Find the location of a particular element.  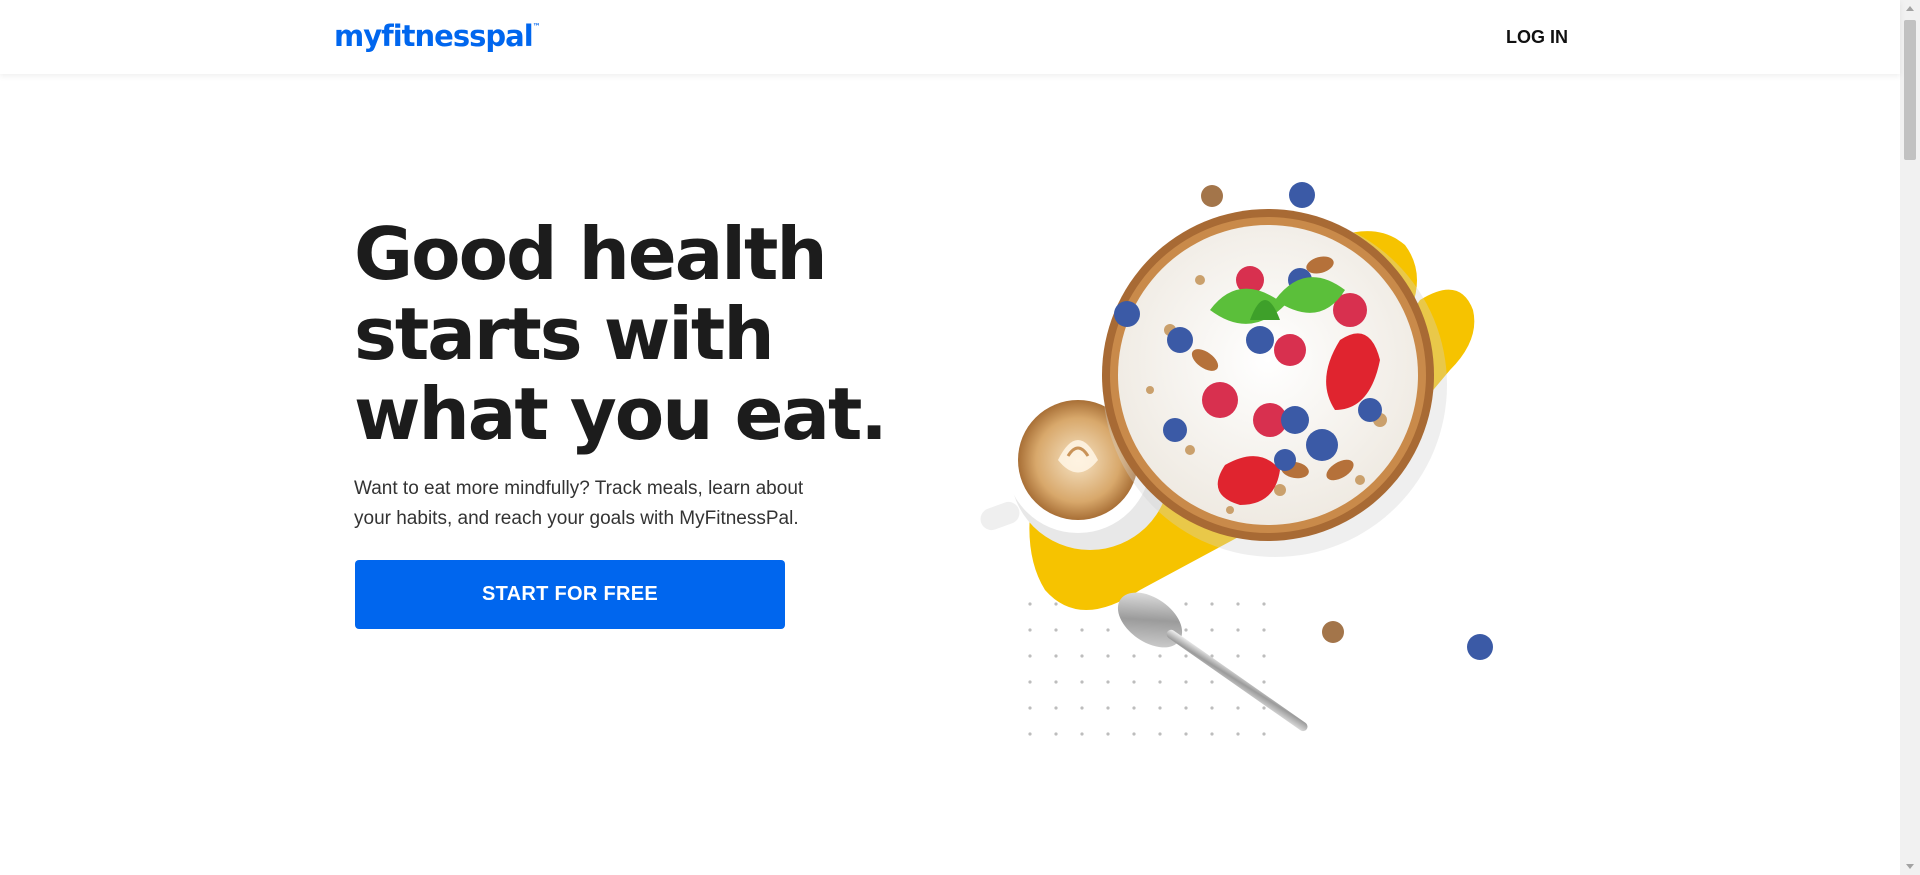

headline-line-3: what you eat. is located at coordinates (621, 414).